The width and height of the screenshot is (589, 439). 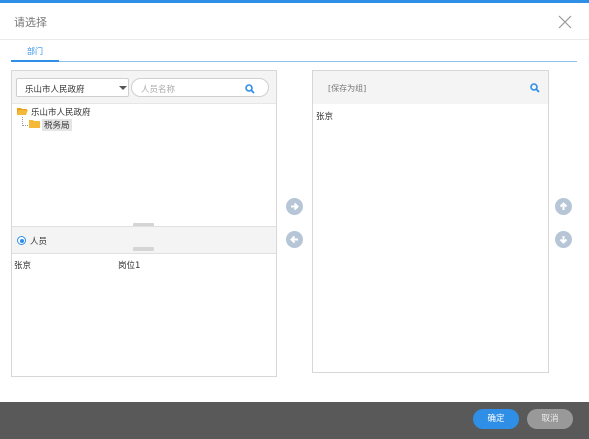 I want to click on cancel-button: 取消, so click(x=550, y=419).